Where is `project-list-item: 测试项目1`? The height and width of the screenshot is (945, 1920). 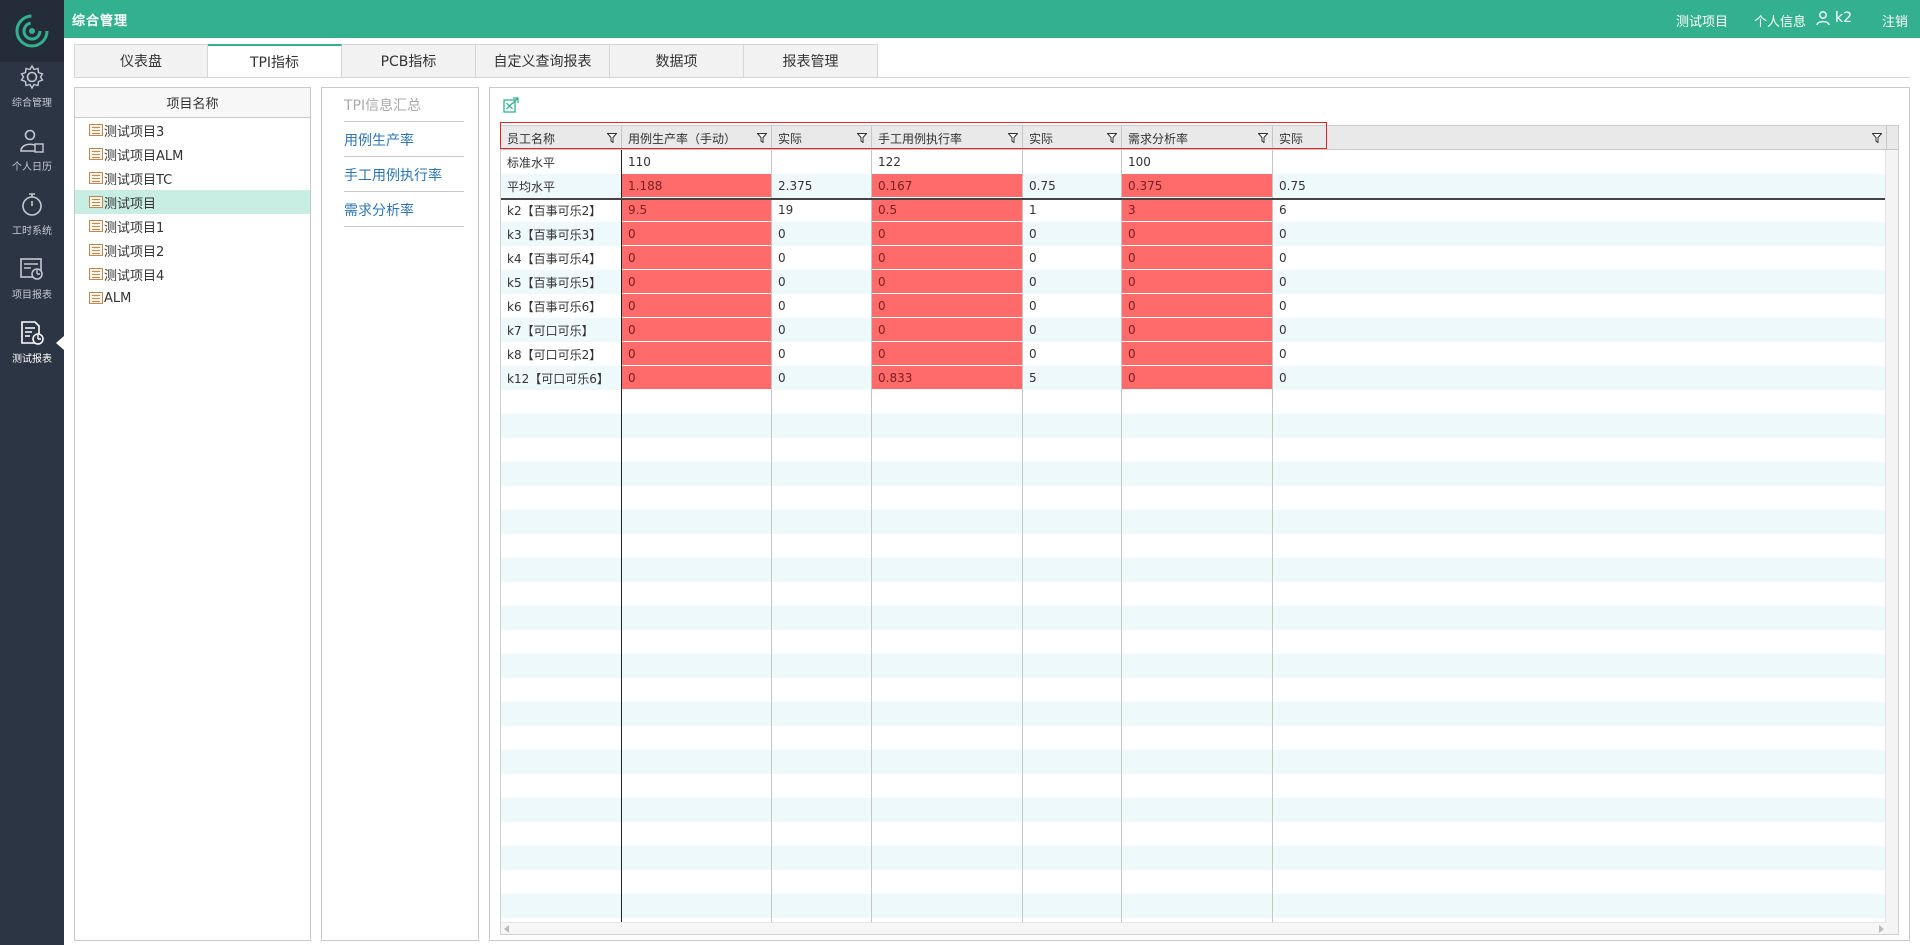
project-list-item: 测试项目1 is located at coordinates (192, 226).